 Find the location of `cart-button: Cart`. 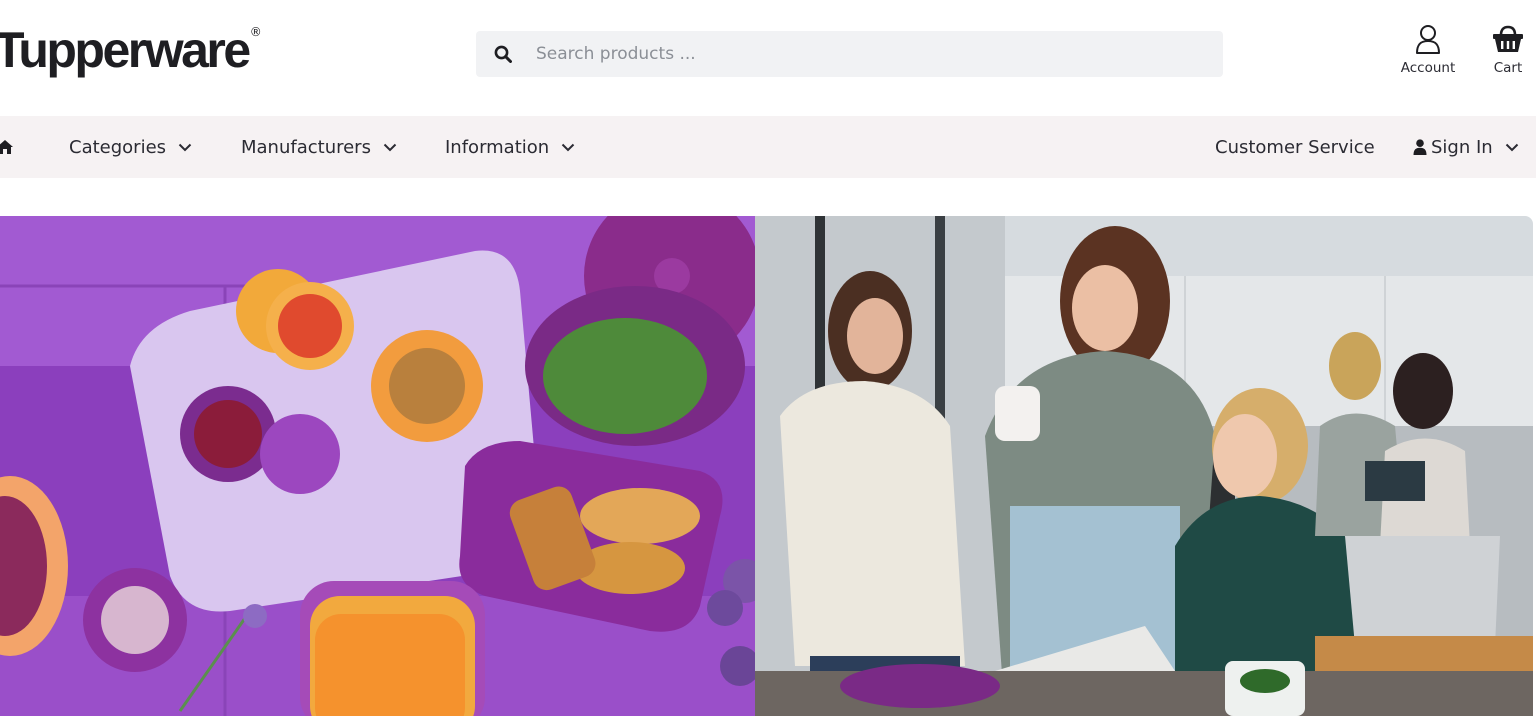

cart-button: Cart is located at coordinates (1508, 50).